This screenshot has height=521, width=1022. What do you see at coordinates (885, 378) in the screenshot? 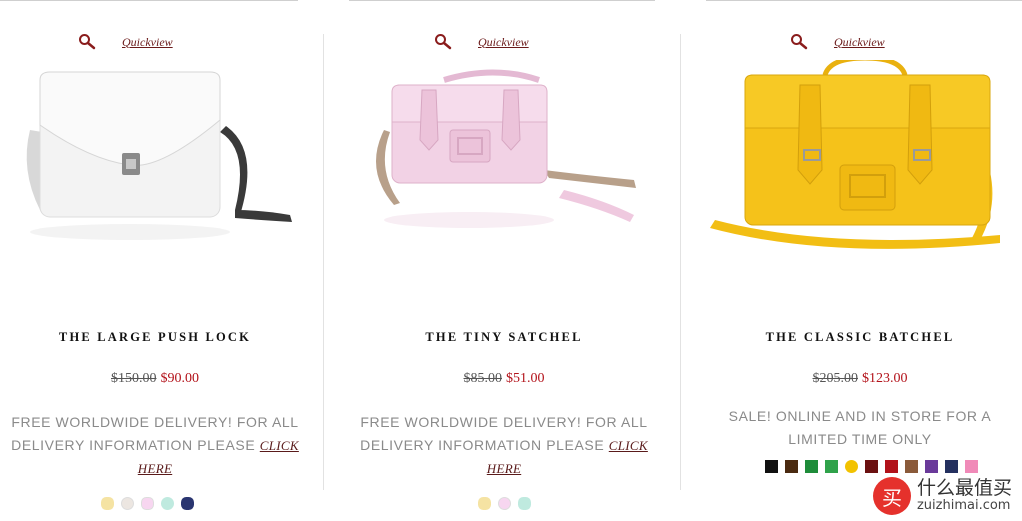
I see `sale-price: $123.00` at bounding box center [885, 378].